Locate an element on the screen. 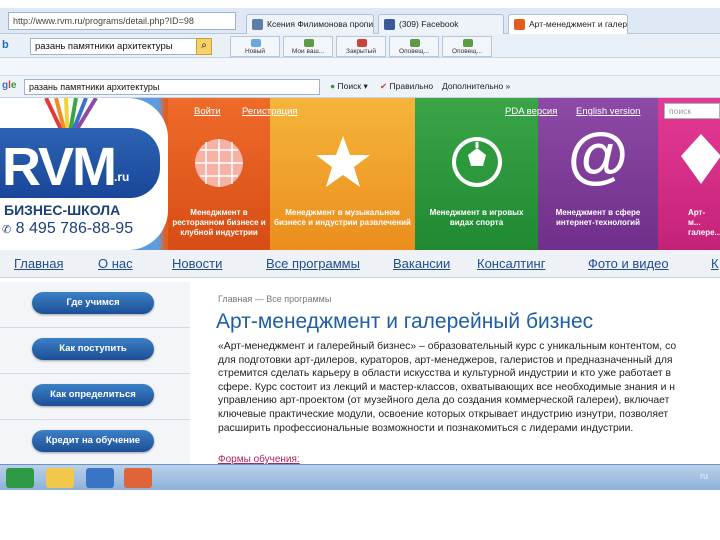  google-more-button: Дополнительно » is located at coordinates (476, 86).